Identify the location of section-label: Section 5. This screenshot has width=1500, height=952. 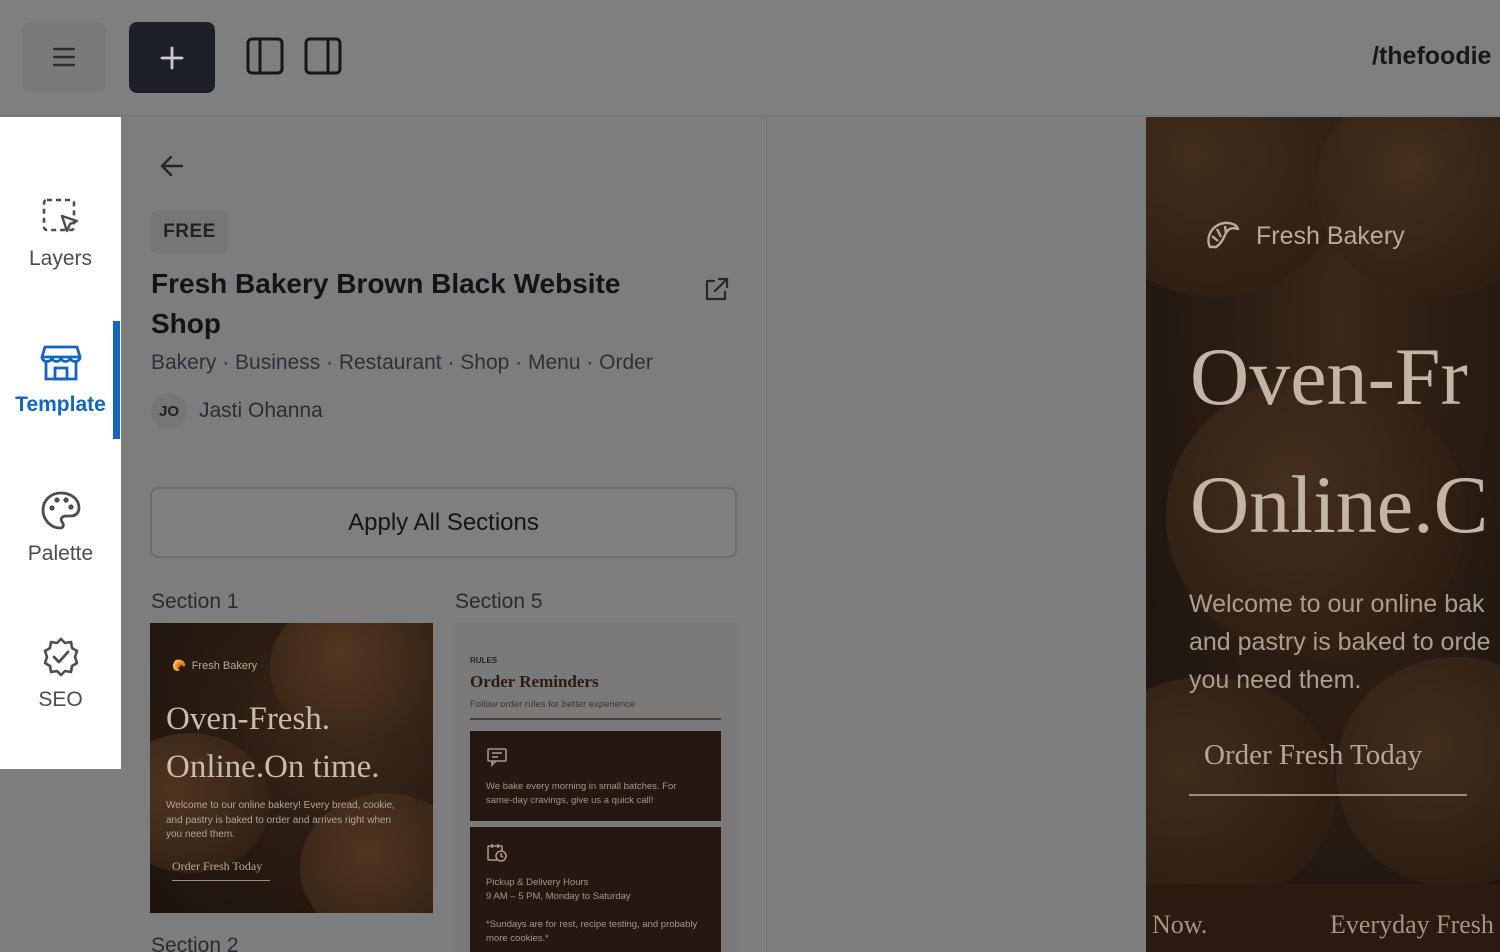
(499, 601).